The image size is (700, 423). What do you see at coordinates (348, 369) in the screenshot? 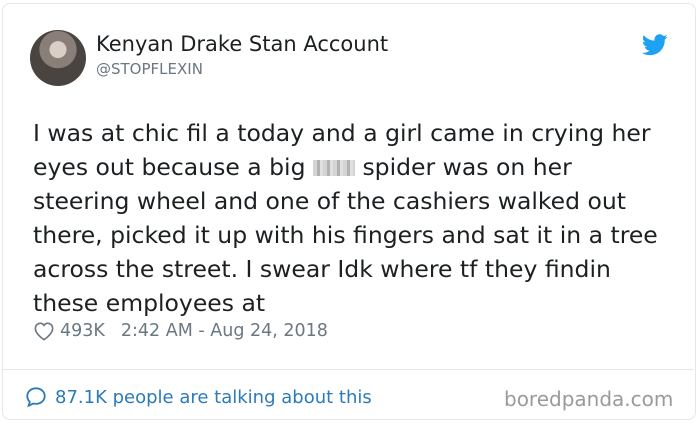
I see `divider` at bounding box center [348, 369].